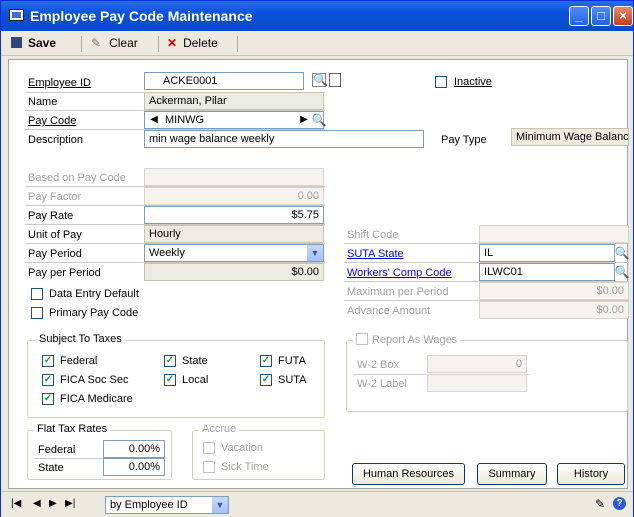  What do you see at coordinates (441, 82) in the screenshot?
I see `inactive-checkbox` at bounding box center [441, 82].